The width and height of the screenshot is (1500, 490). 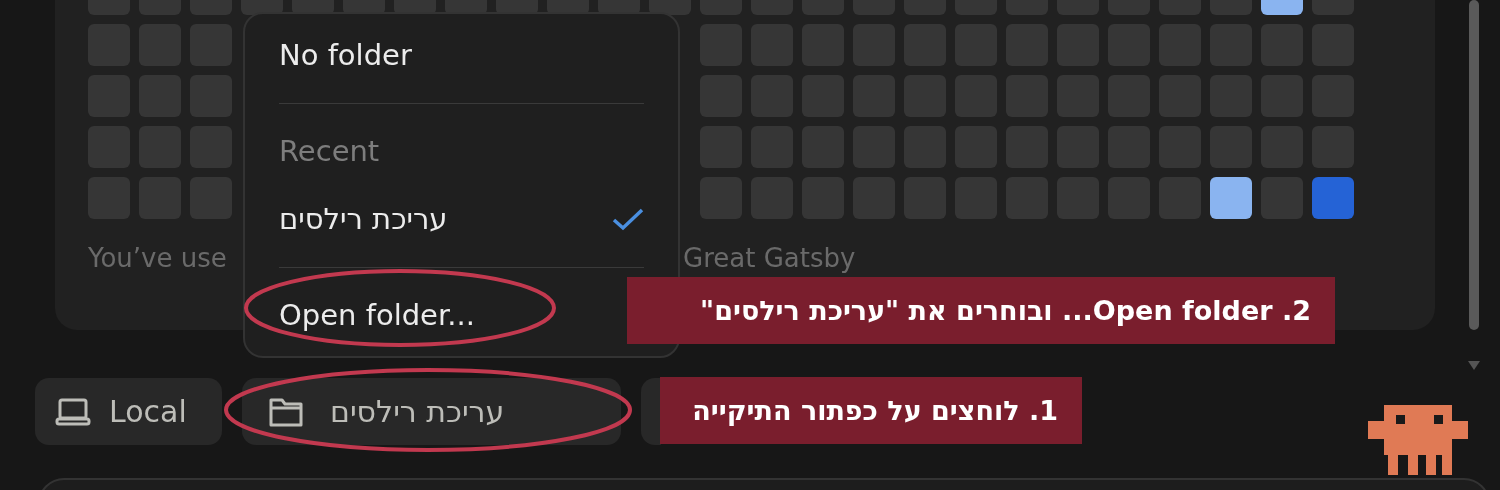 What do you see at coordinates (871, 410) in the screenshot?
I see `annotation-label: 1. לוחצים על כפתור התיקייה` at bounding box center [871, 410].